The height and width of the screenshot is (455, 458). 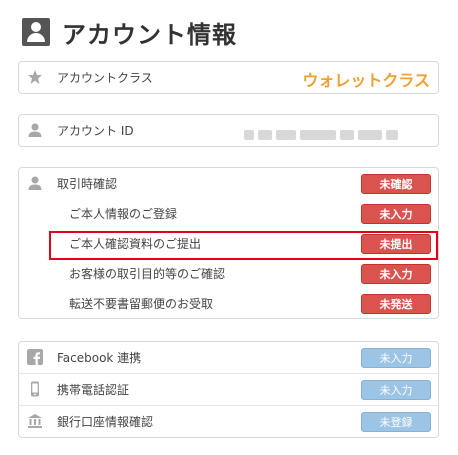 What do you see at coordinates (243, 245) in the screenshot?
I see `highlight-frame` at bounding box center [243, 245].